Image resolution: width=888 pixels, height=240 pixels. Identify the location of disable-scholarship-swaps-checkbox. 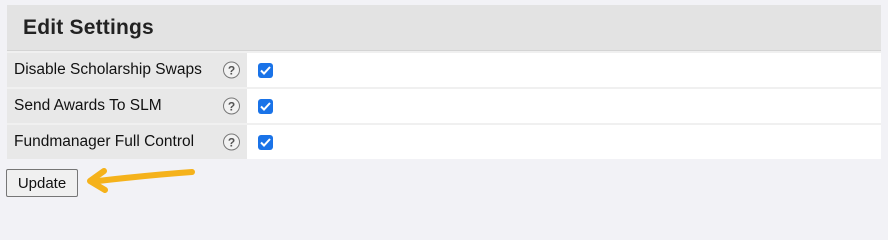
(265, 70).